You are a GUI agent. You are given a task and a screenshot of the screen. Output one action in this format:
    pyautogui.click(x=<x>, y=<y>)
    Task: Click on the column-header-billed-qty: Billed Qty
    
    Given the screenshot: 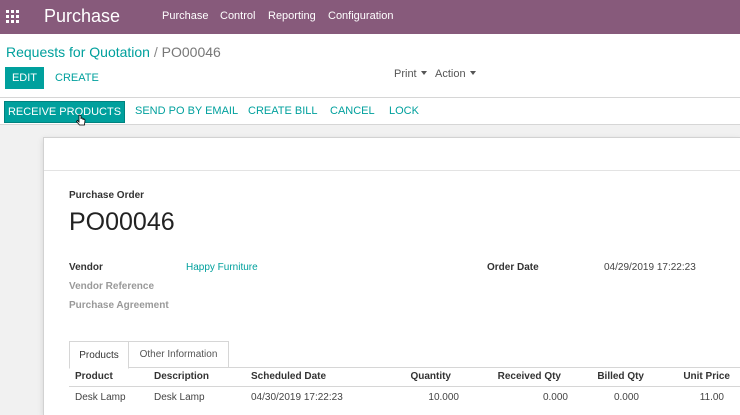 What is the action you would take?
    pyautogui.click(x=604, y=376)
    